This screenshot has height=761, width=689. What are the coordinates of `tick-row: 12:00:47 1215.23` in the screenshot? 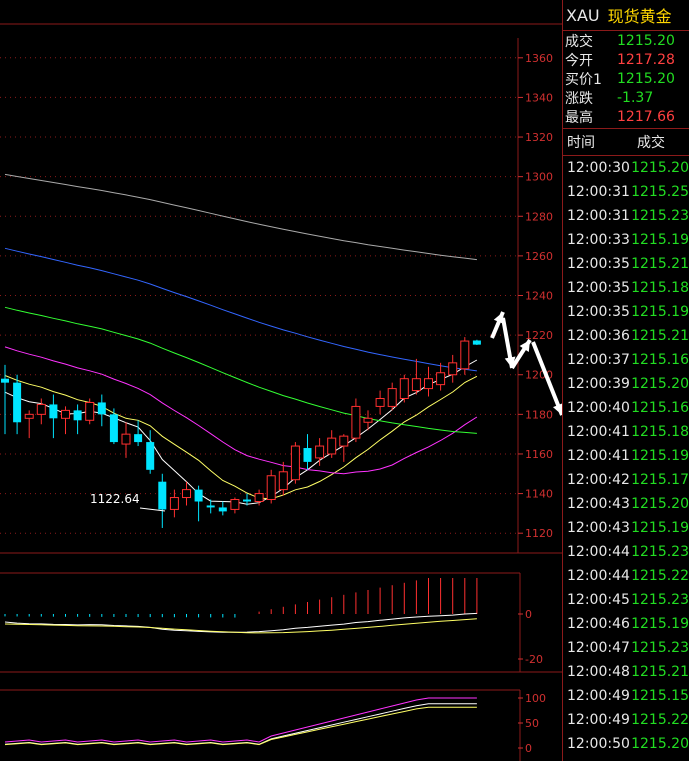 It's located at (626, 648).